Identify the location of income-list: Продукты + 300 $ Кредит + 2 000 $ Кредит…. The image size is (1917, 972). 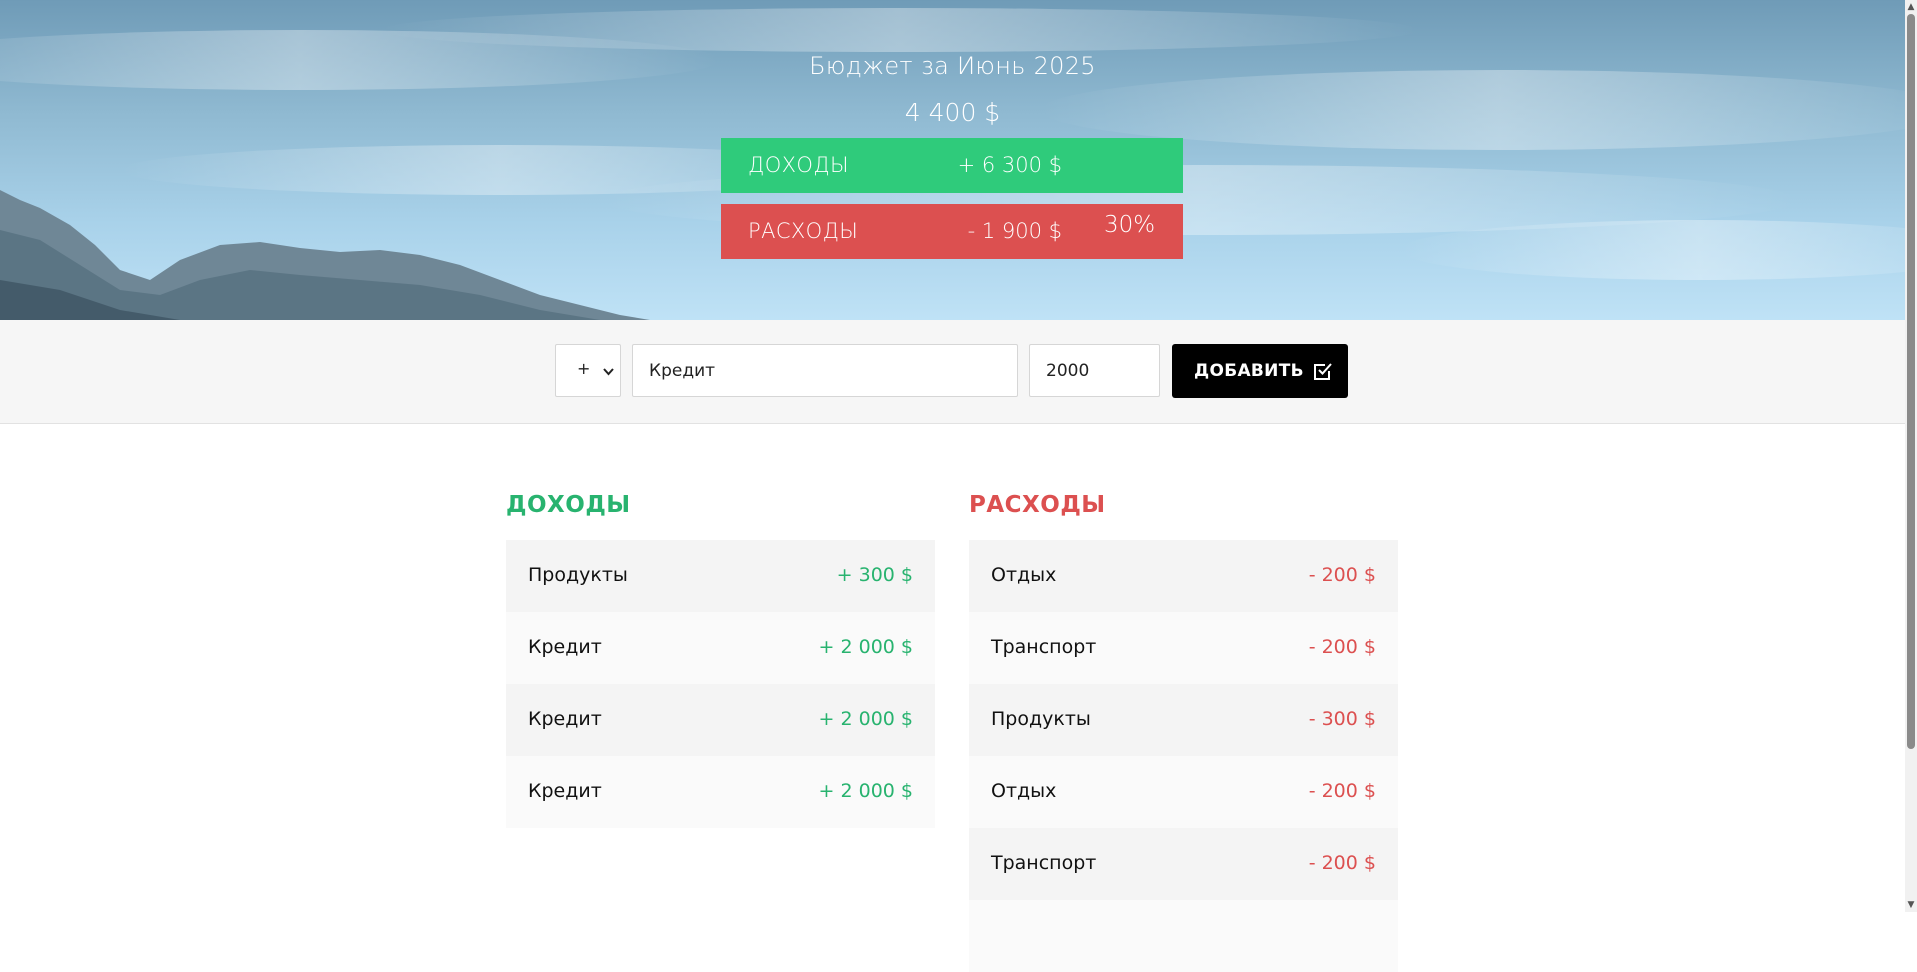
(720, 684).